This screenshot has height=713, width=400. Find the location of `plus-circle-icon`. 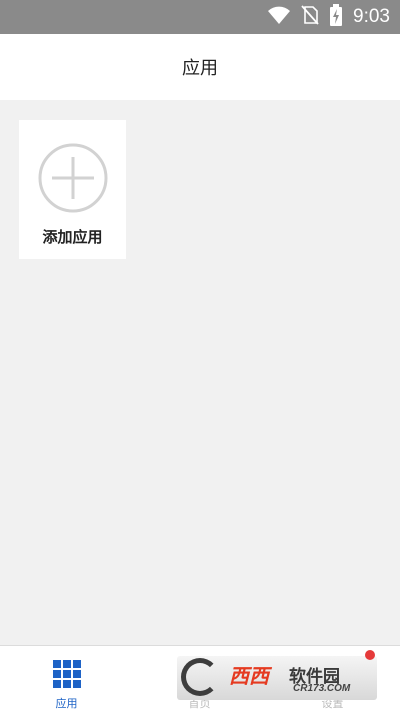

plus-circle-icon is located at coordinates (73, 178).